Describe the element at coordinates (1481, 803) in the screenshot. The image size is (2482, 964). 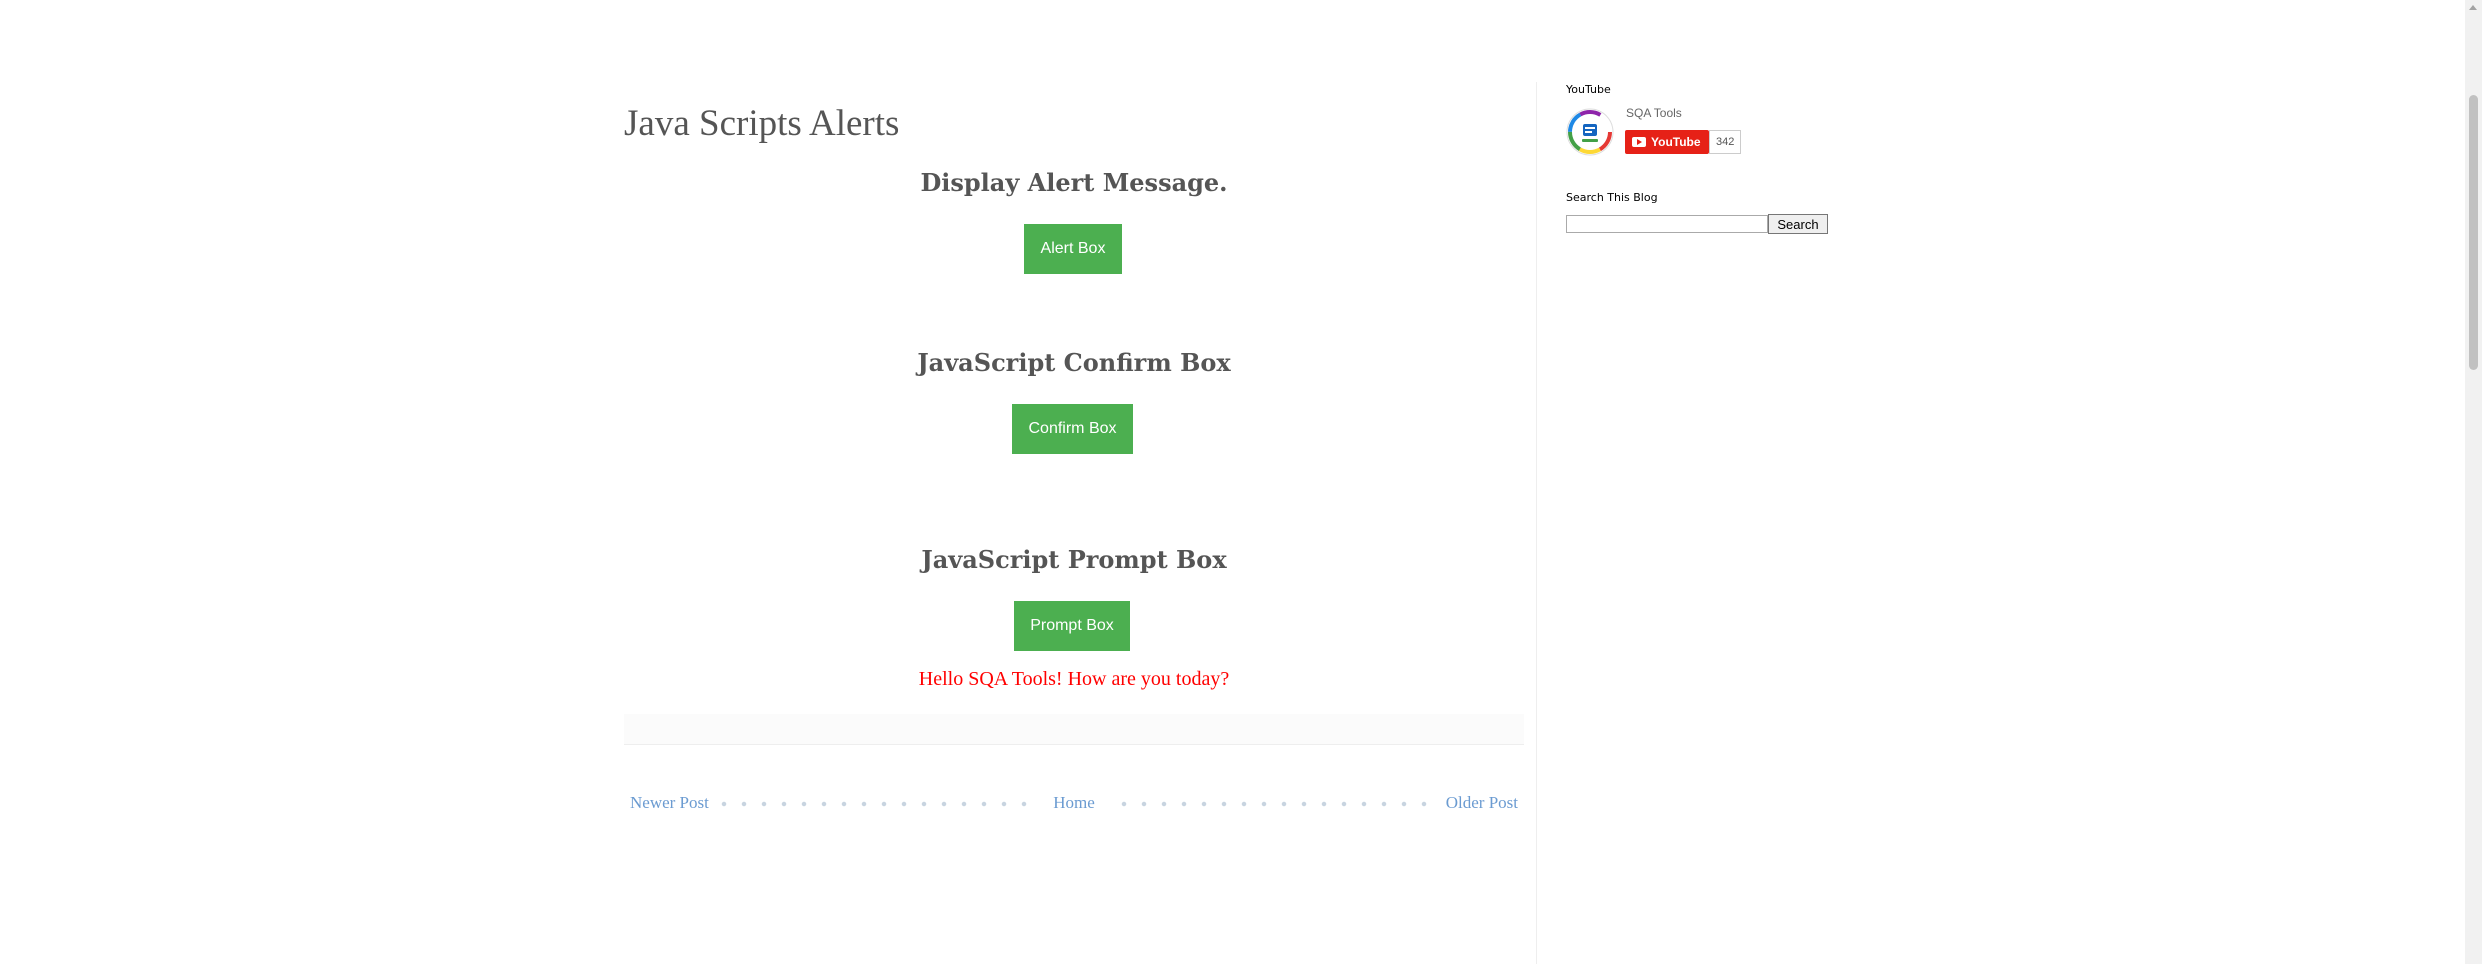
I see `older-post-link: Older Post` at that location.